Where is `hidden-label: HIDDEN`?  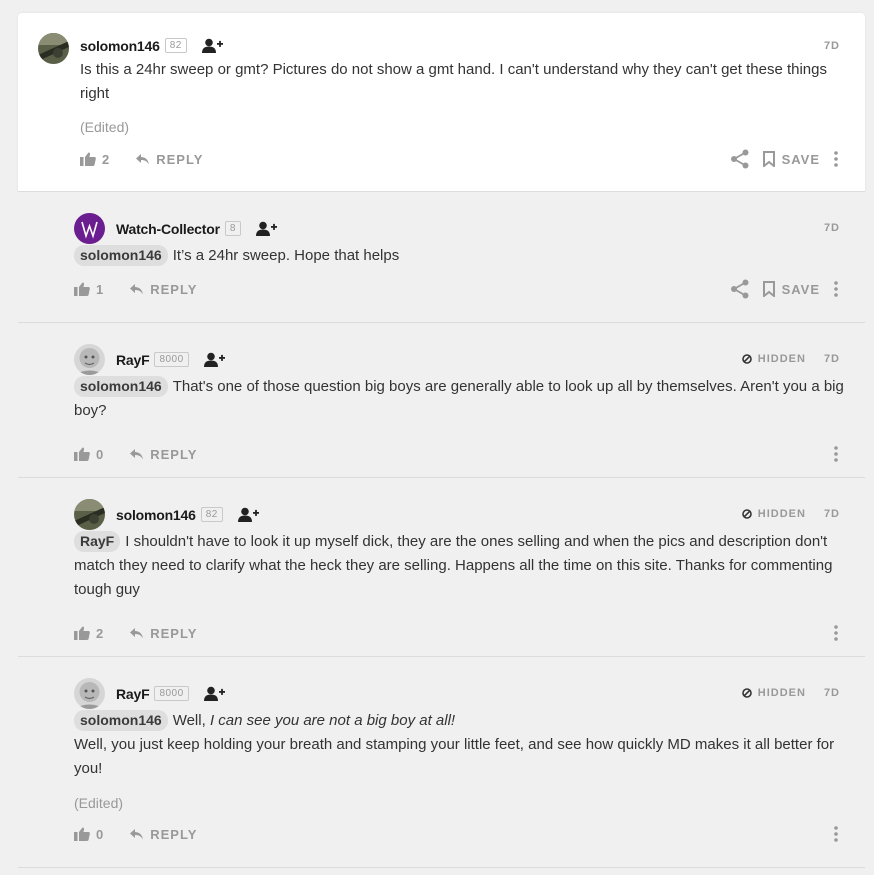
hidden-label: HIDDEN is located at coordinates (781, 693).